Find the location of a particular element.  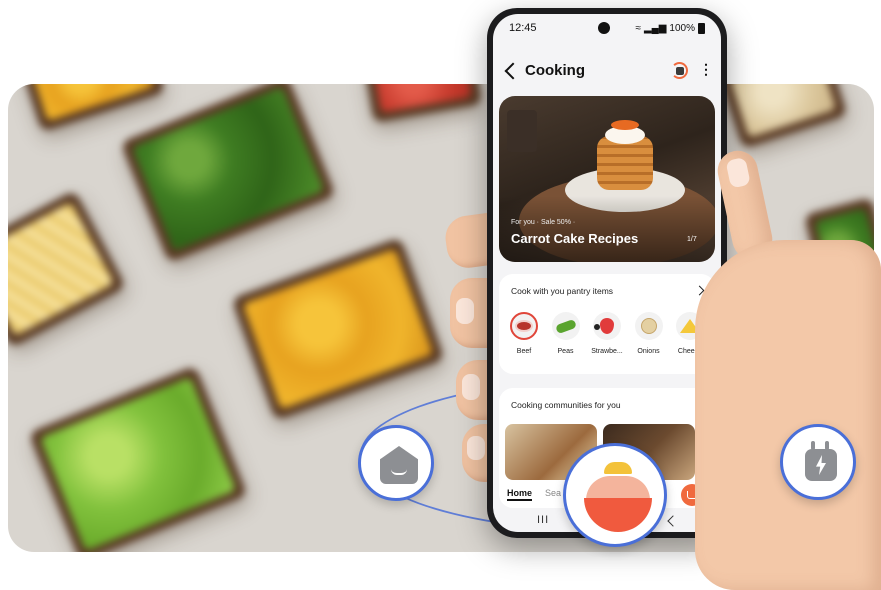

status-time: 12:45 is located at coordinates (523, 28).